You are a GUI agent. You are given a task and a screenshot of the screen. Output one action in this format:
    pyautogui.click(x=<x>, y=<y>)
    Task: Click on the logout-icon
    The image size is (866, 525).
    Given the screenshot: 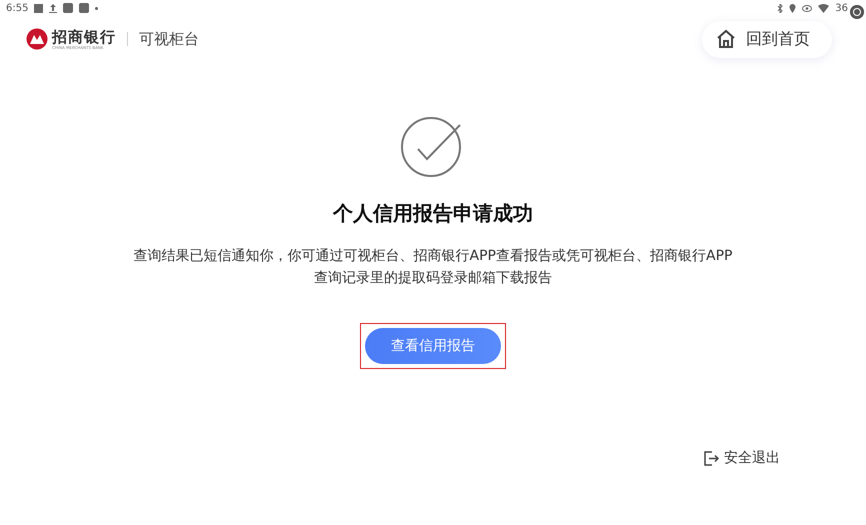 What is the action you would take?
    pyautogui.click(x=711, y=458)
    